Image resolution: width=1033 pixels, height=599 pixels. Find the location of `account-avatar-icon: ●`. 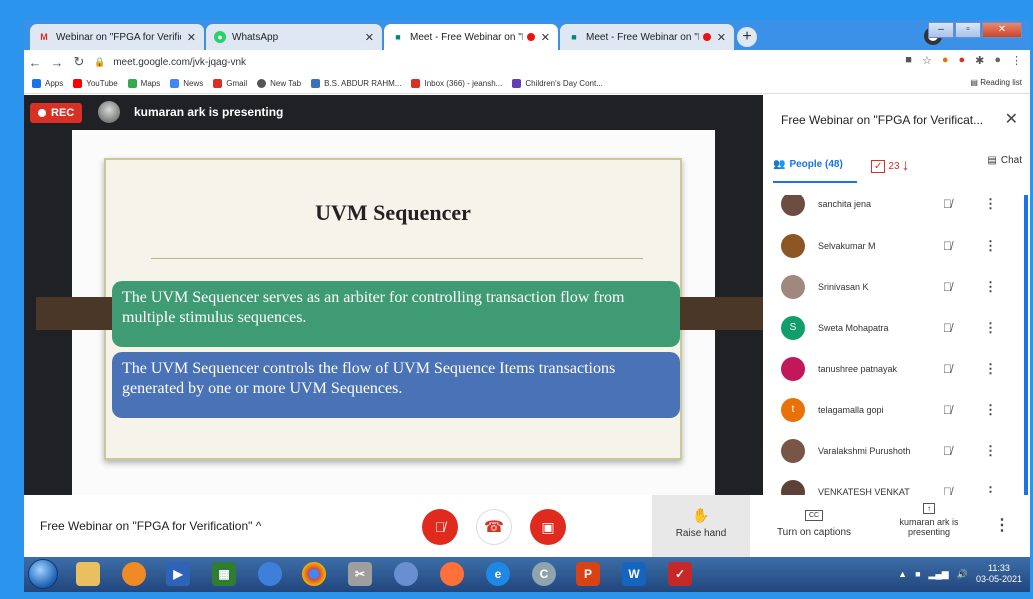

account-avatar-icon: ● is located at coordinates (997, 60).